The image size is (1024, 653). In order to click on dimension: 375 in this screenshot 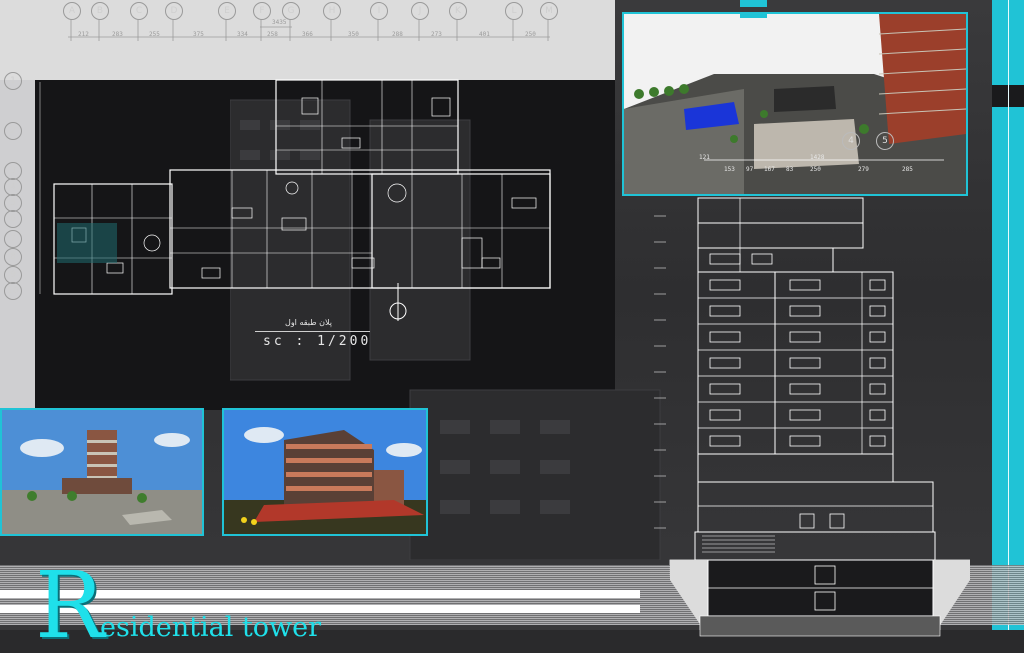, I will do `click(198, 34)`.